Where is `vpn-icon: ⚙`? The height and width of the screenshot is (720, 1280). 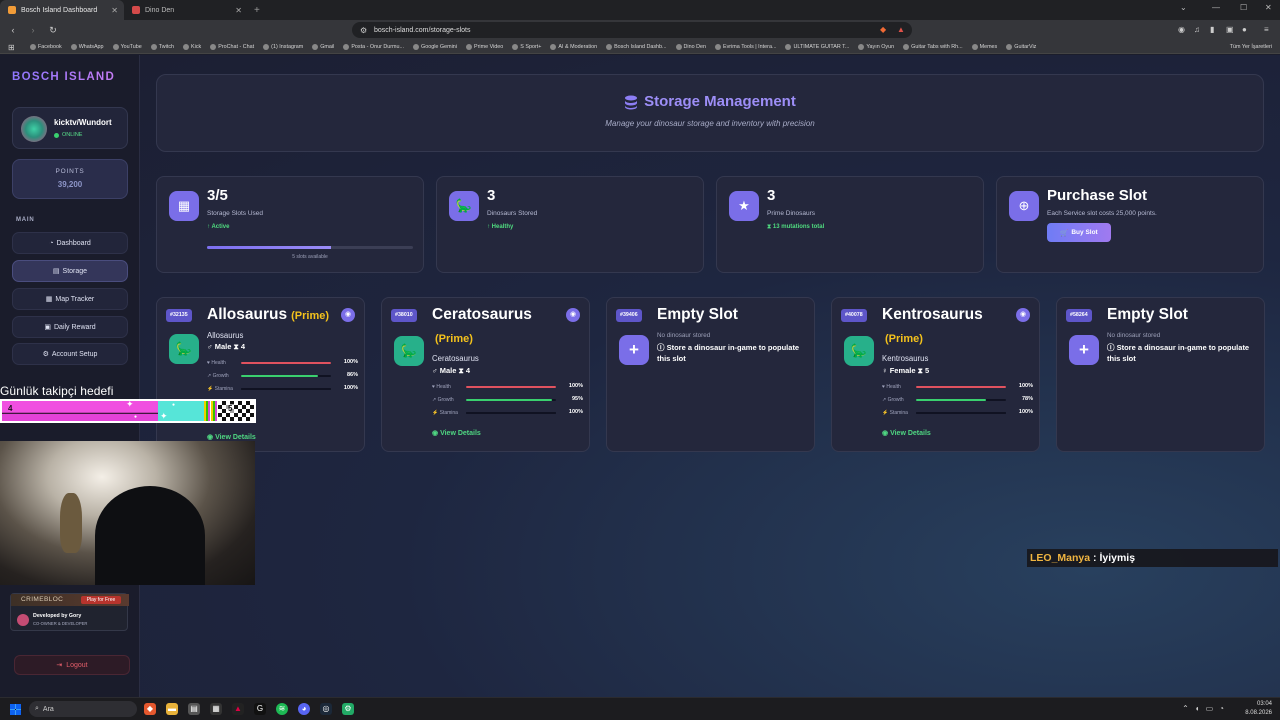 vpn-icon: ⚙ is located at coordinates (348, 709).